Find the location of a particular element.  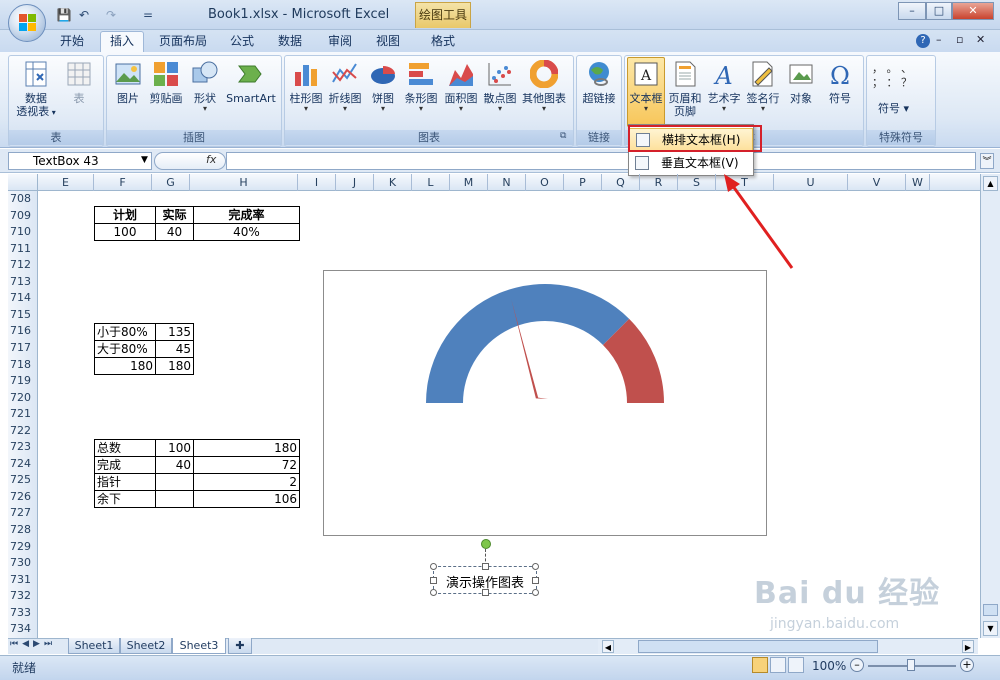

table-cell: 完成 is located at coordinates (125, 465).